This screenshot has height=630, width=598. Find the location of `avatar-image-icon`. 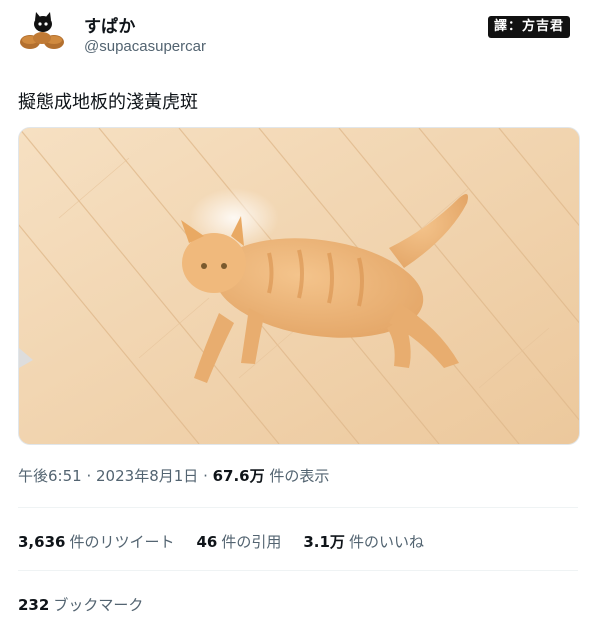

avatar-image-icon is located at coordinates (42, 30).